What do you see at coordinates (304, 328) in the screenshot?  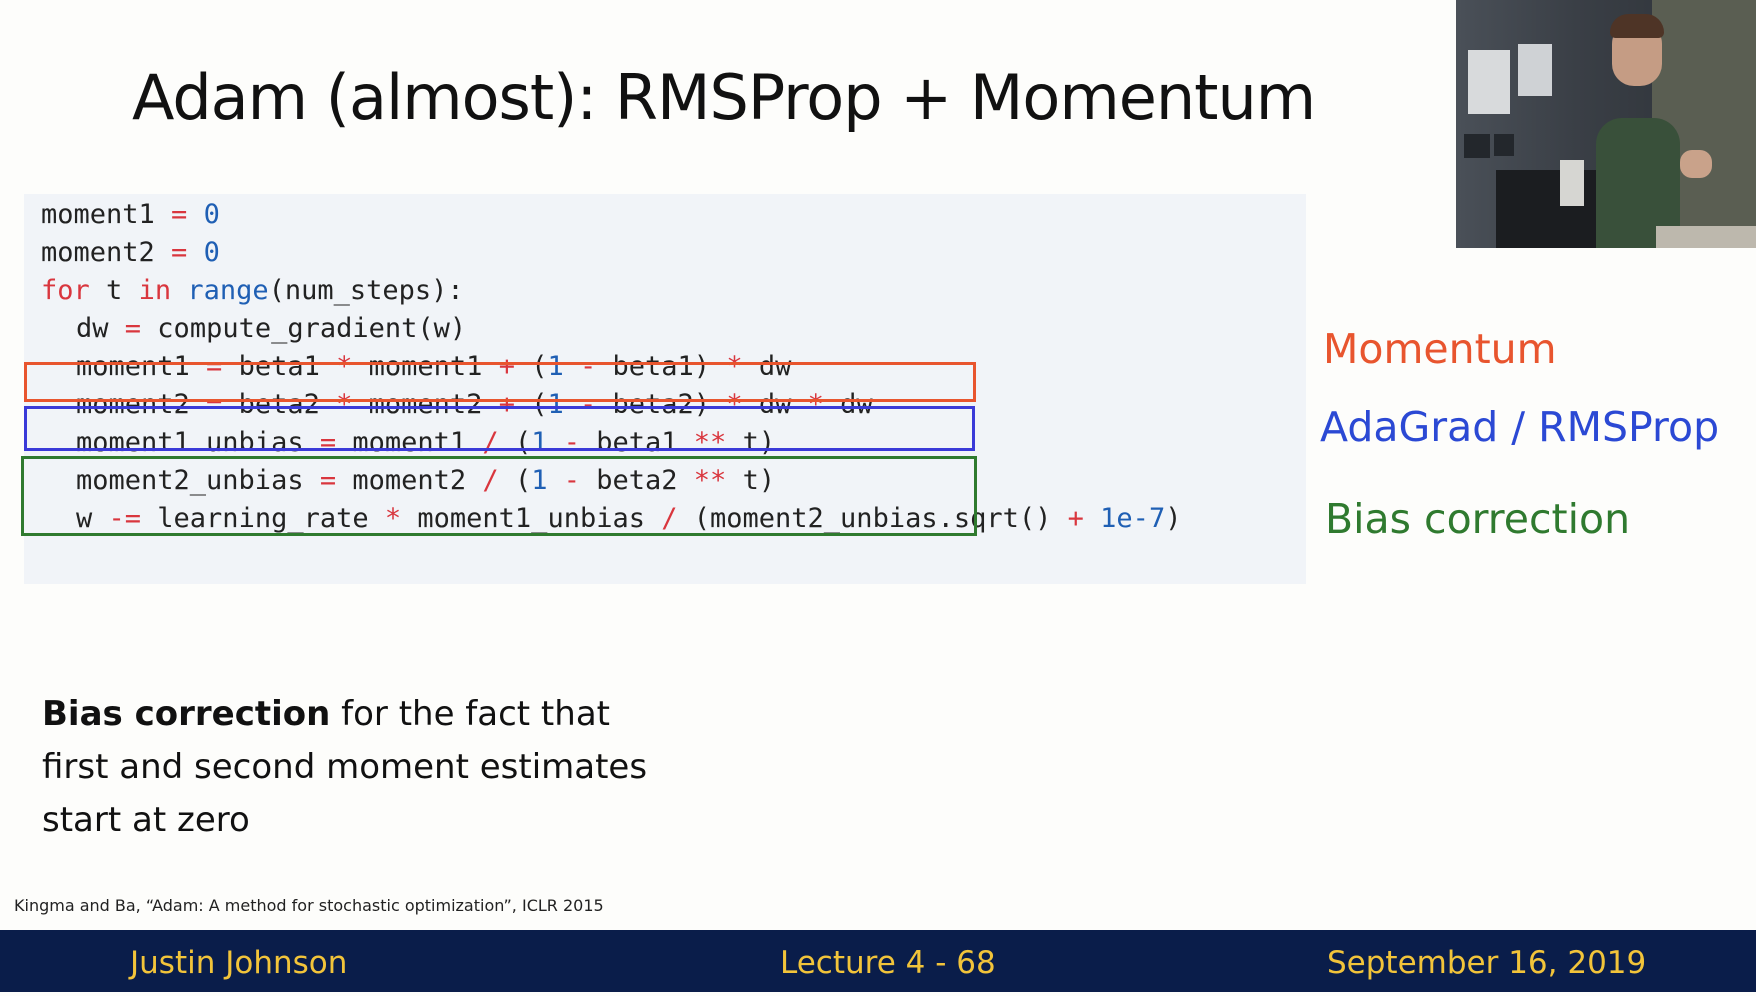 I see `code-token: compute_gradient(w)` at bounding box center [304, 328].